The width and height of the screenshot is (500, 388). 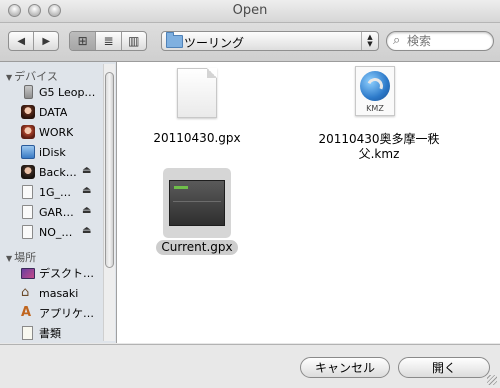 I want to click on search-field: ⌕, so click(x=440, y=41).